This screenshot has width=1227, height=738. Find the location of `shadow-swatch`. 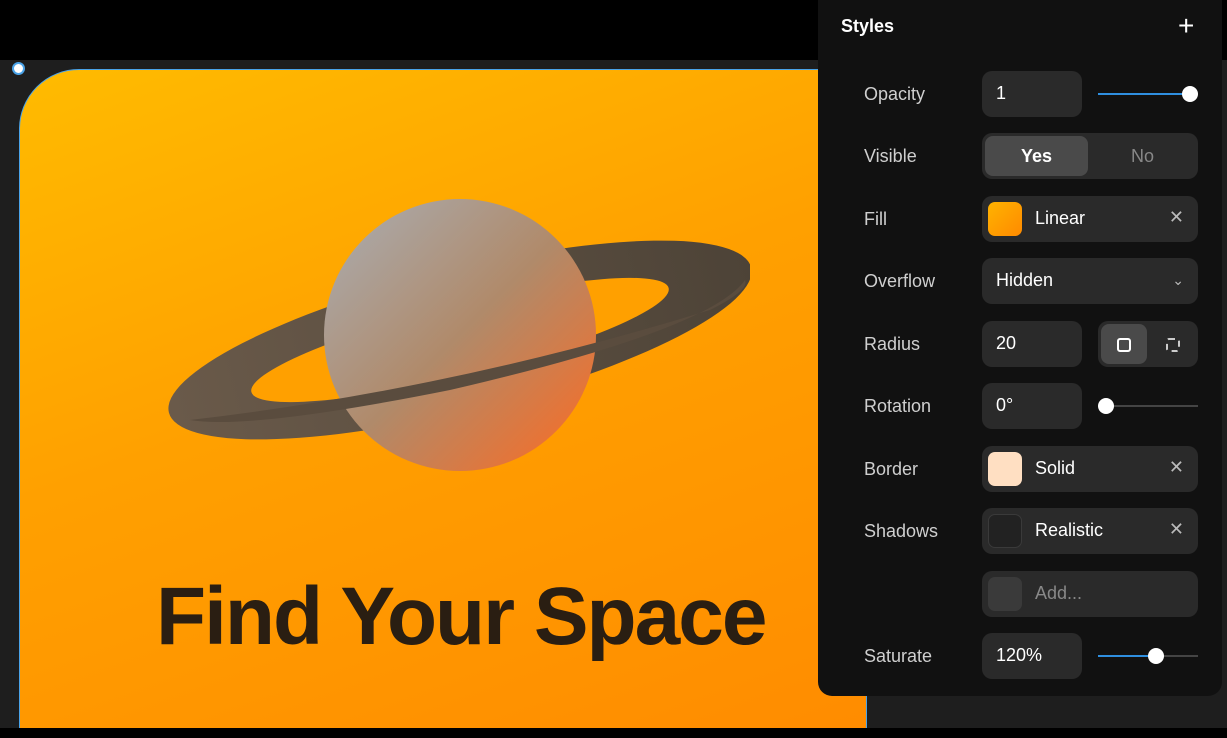

shadow-swatch is located at coordinates (1005, 531).